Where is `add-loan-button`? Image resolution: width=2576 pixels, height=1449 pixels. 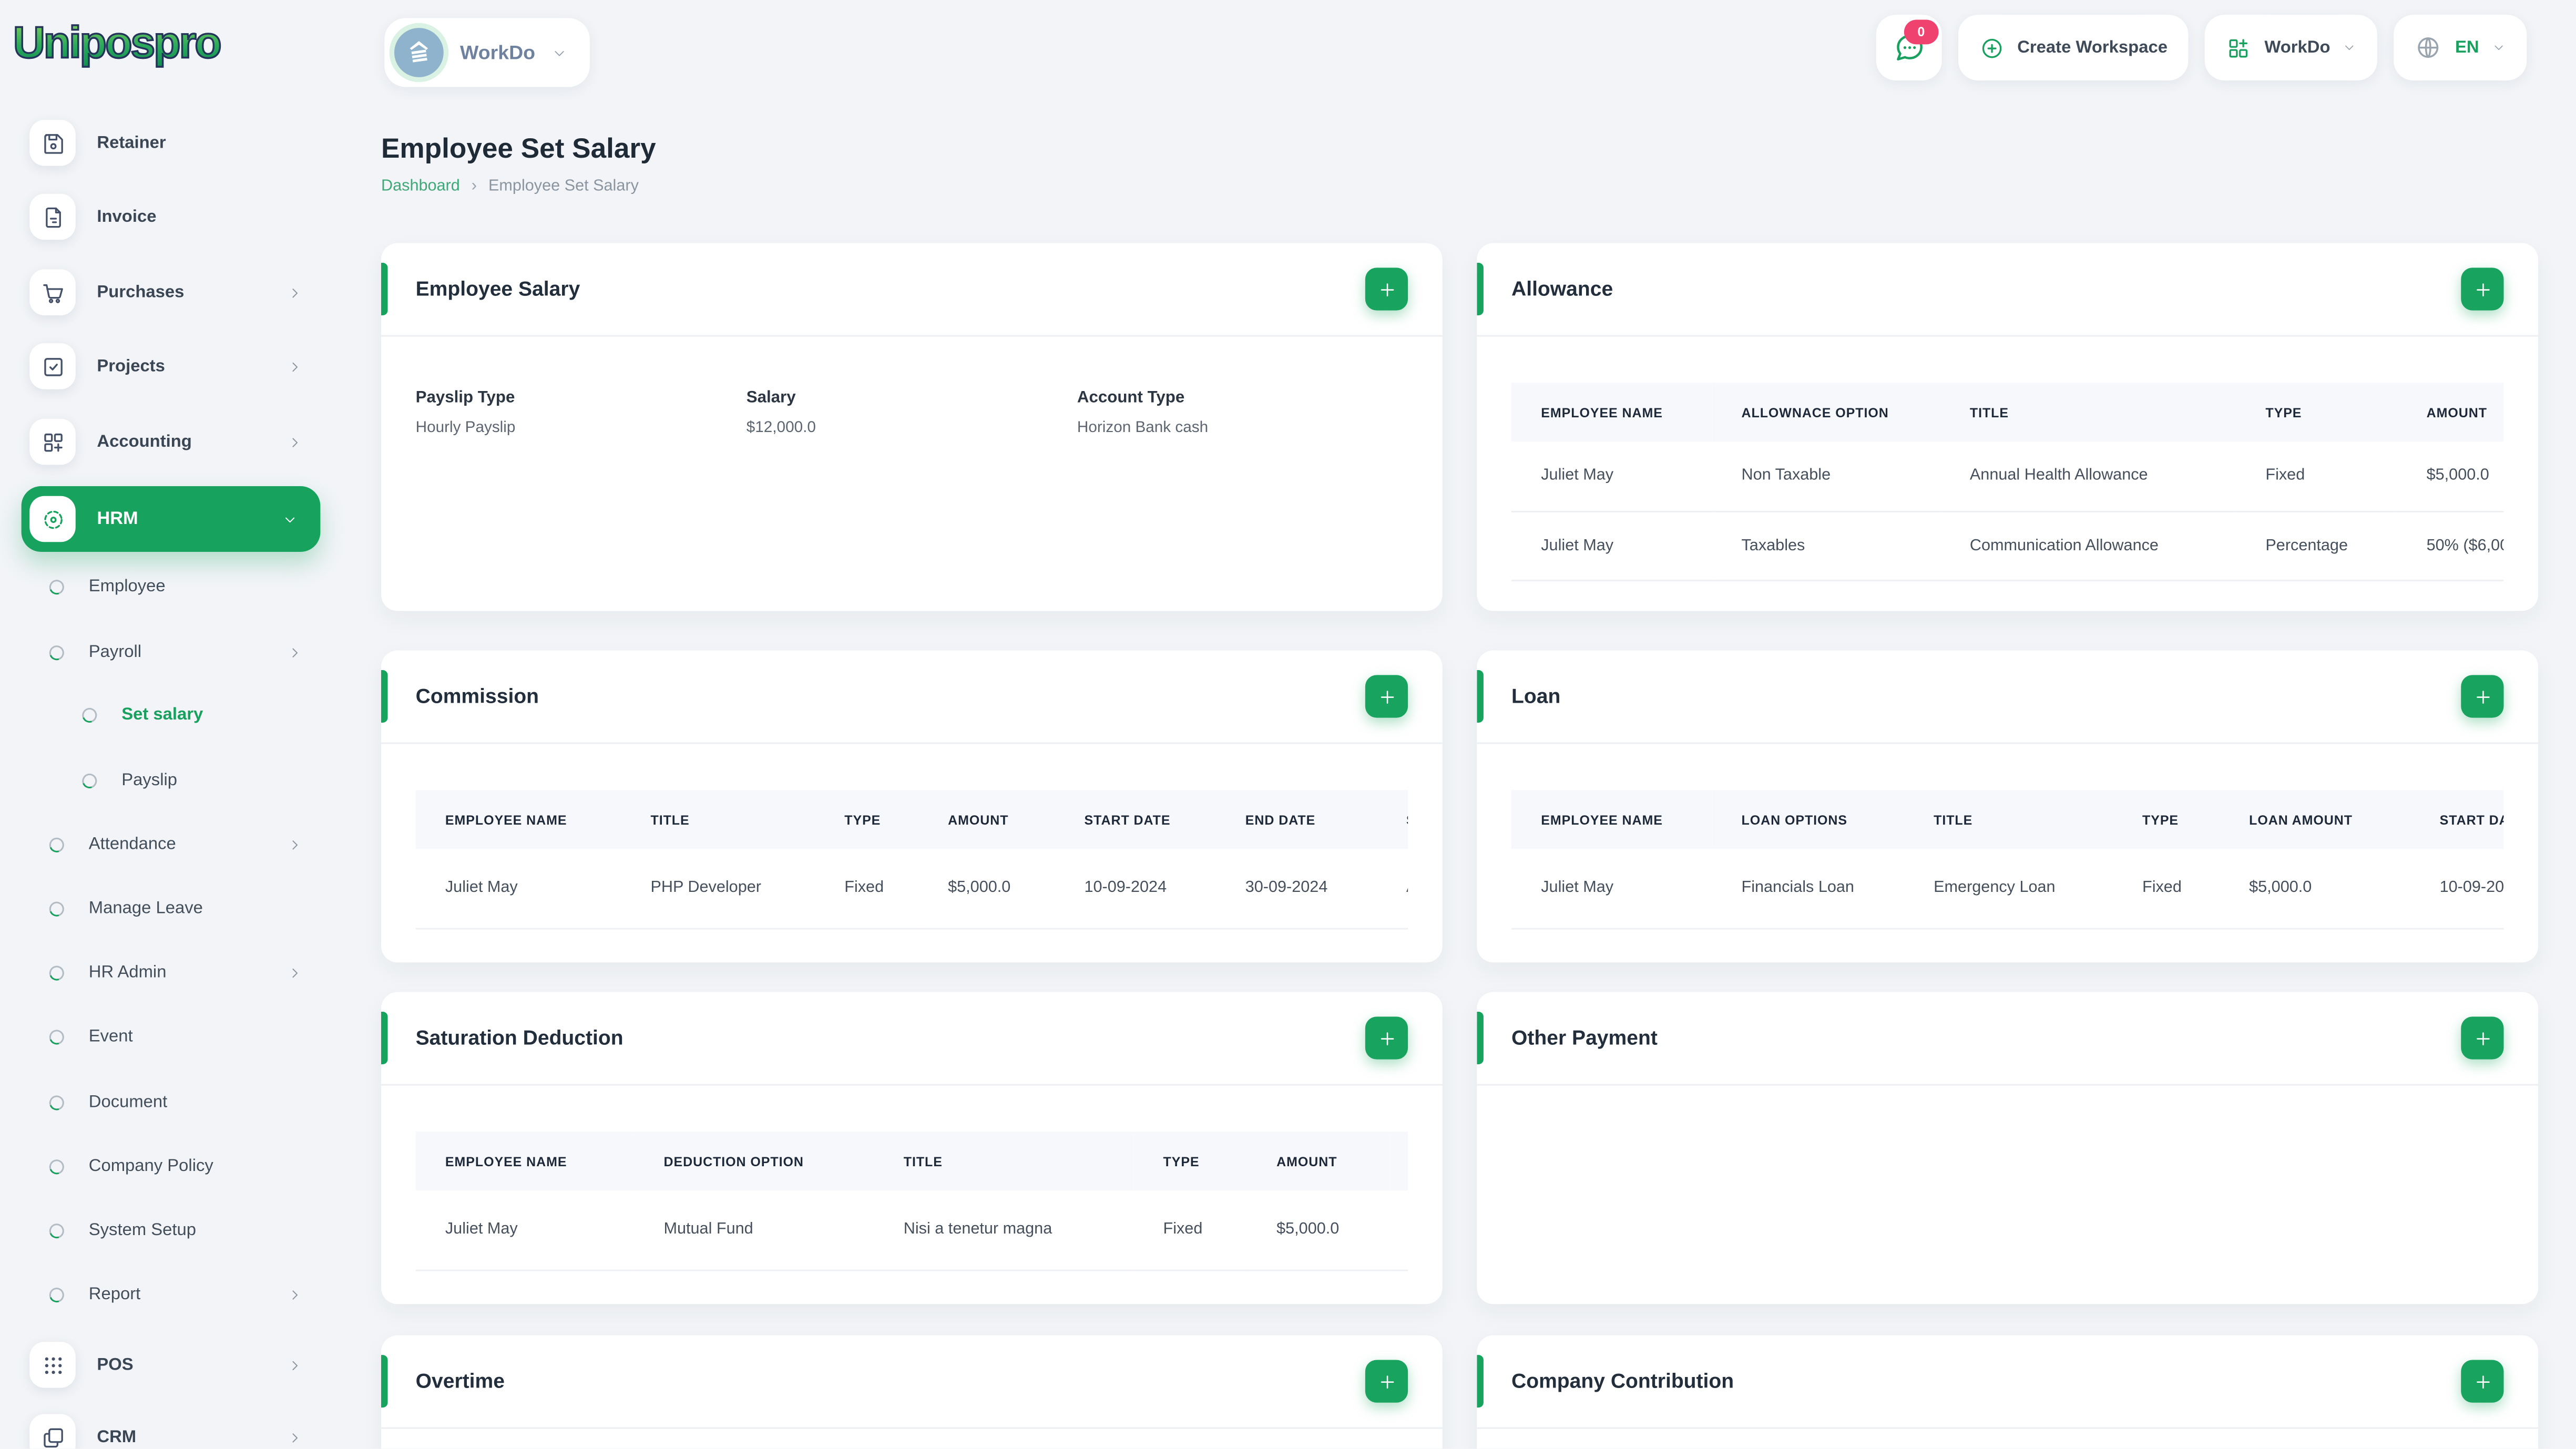 add-loan-button is located at coordinates (2482, 696).